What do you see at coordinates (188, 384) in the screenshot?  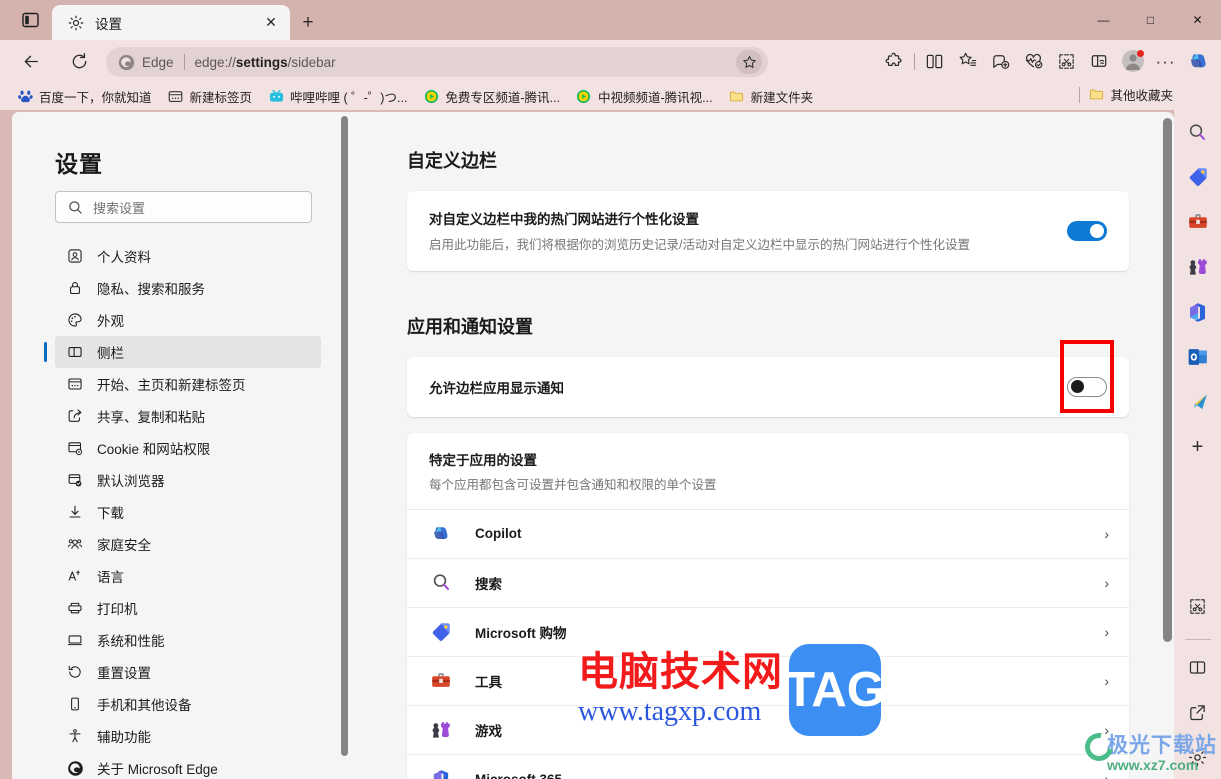 I see `sidebar-item-start-home-newtab: 开始、主页和新建标签页` at bounding box center [188, 384].